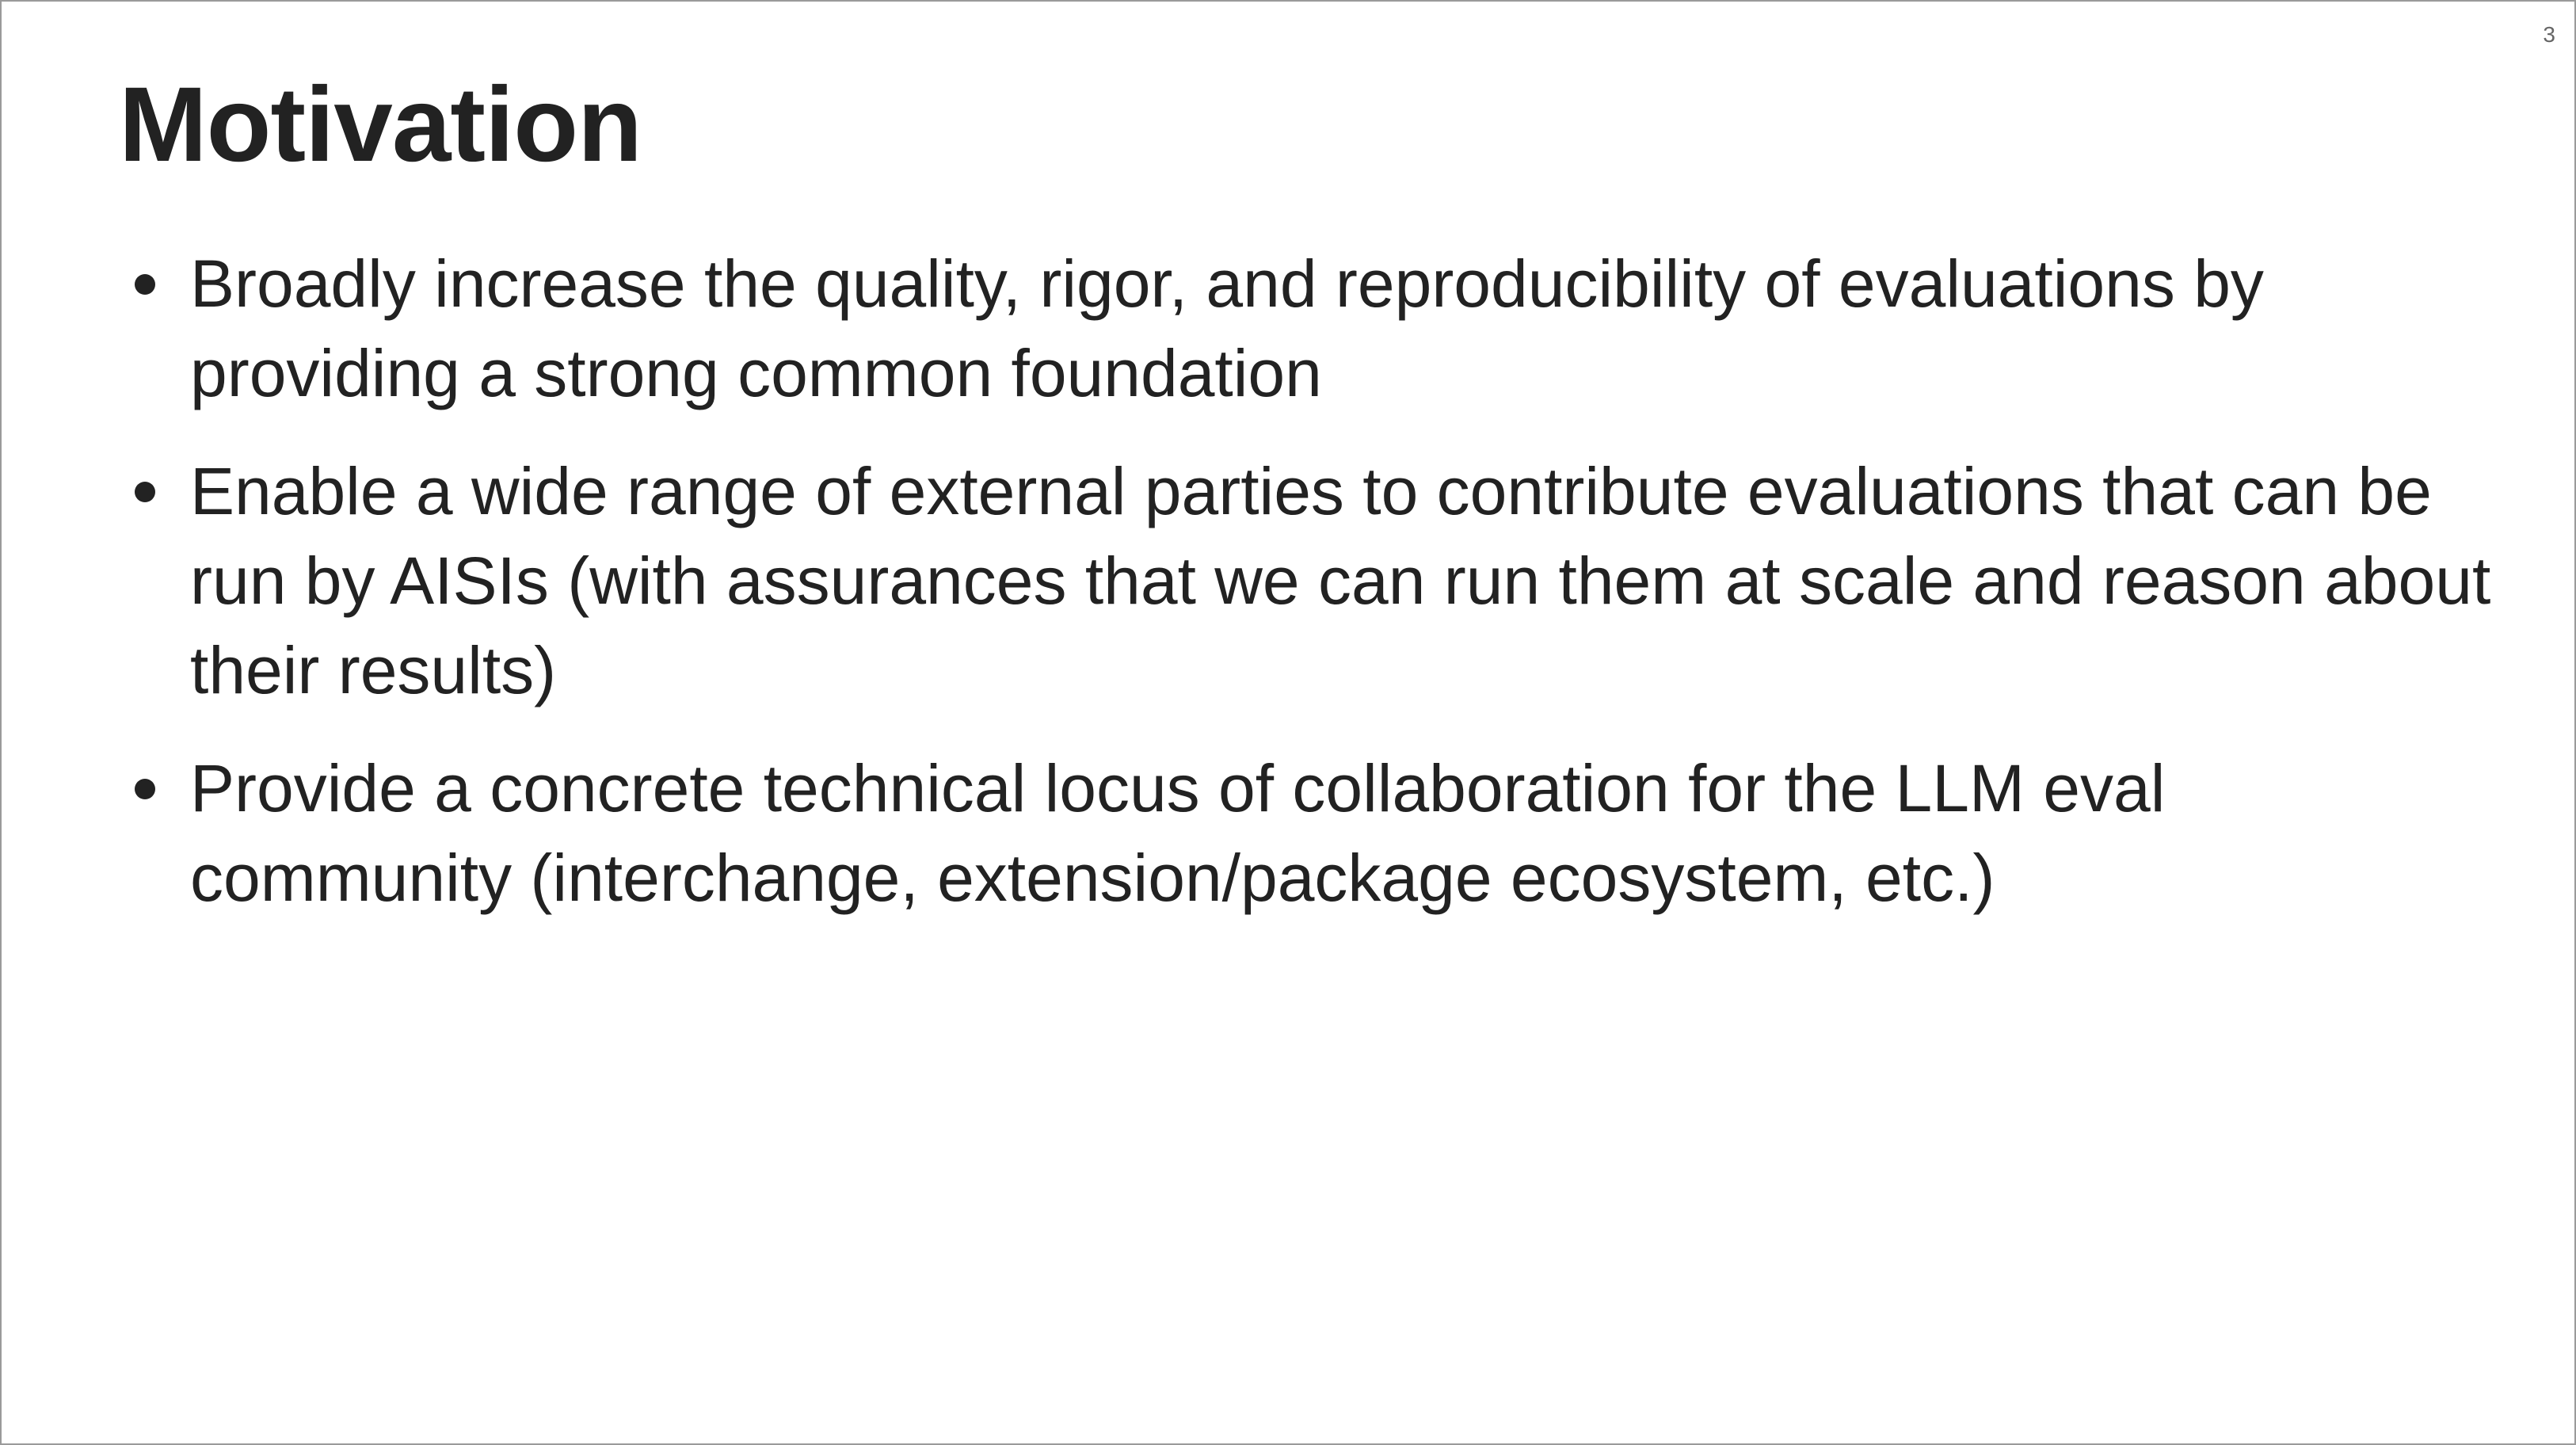 The image size is (2576, 1445). Describe the element at coordinates (380, 125) in the screenshot. I see `slide-title: Motivation` at that location.